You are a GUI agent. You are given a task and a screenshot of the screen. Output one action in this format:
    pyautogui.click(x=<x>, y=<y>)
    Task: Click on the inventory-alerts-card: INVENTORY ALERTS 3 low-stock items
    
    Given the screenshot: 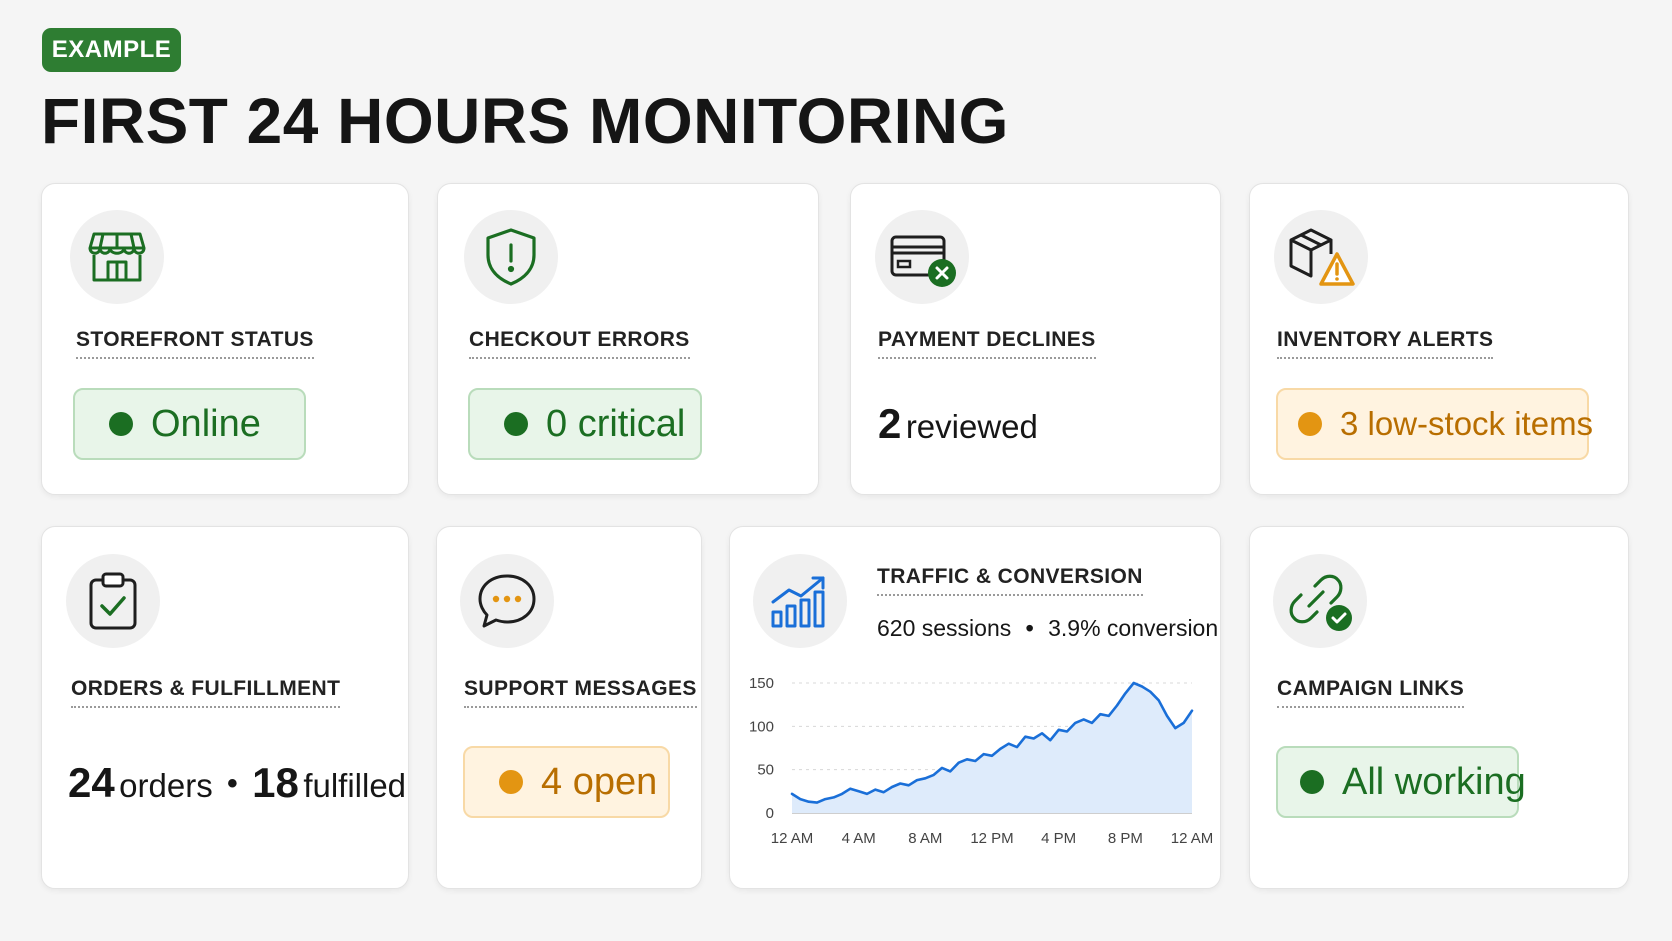 What is the action you would take?
    pyautogui.click(x=1439, y=339)
    